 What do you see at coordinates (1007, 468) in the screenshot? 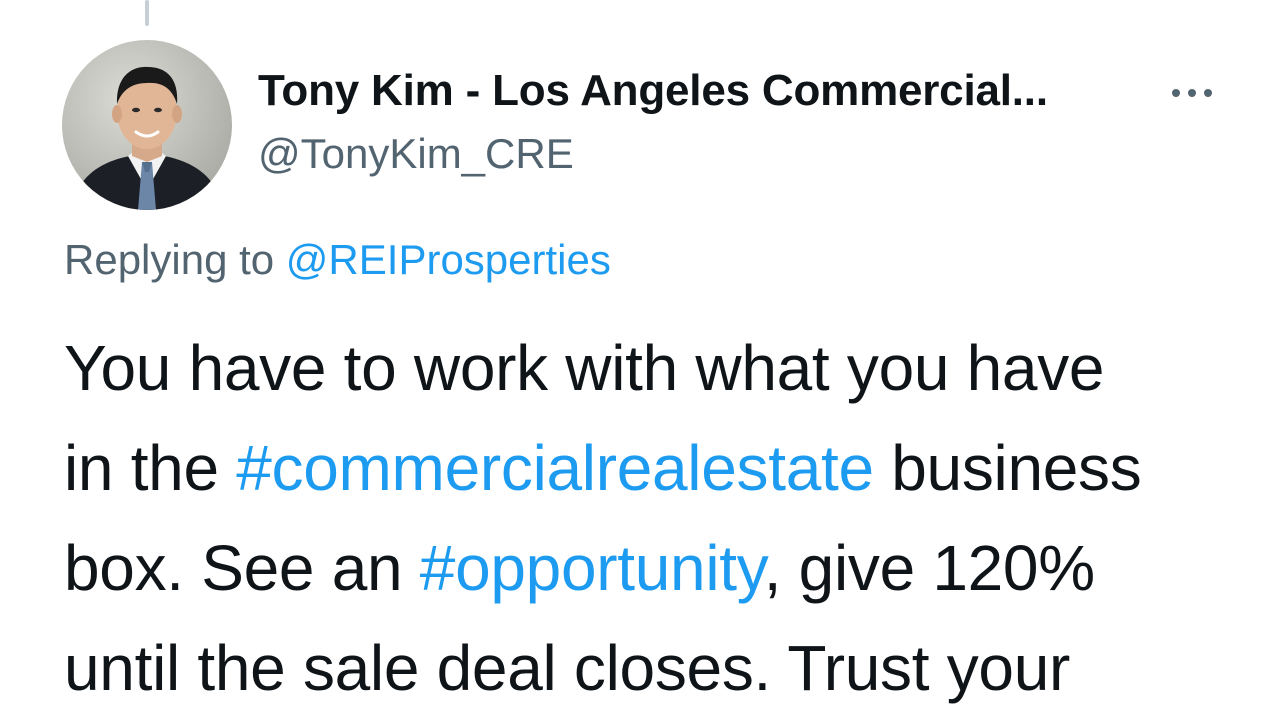
I see `tweet-text-segment: business` at bounding box center [1007, 468].